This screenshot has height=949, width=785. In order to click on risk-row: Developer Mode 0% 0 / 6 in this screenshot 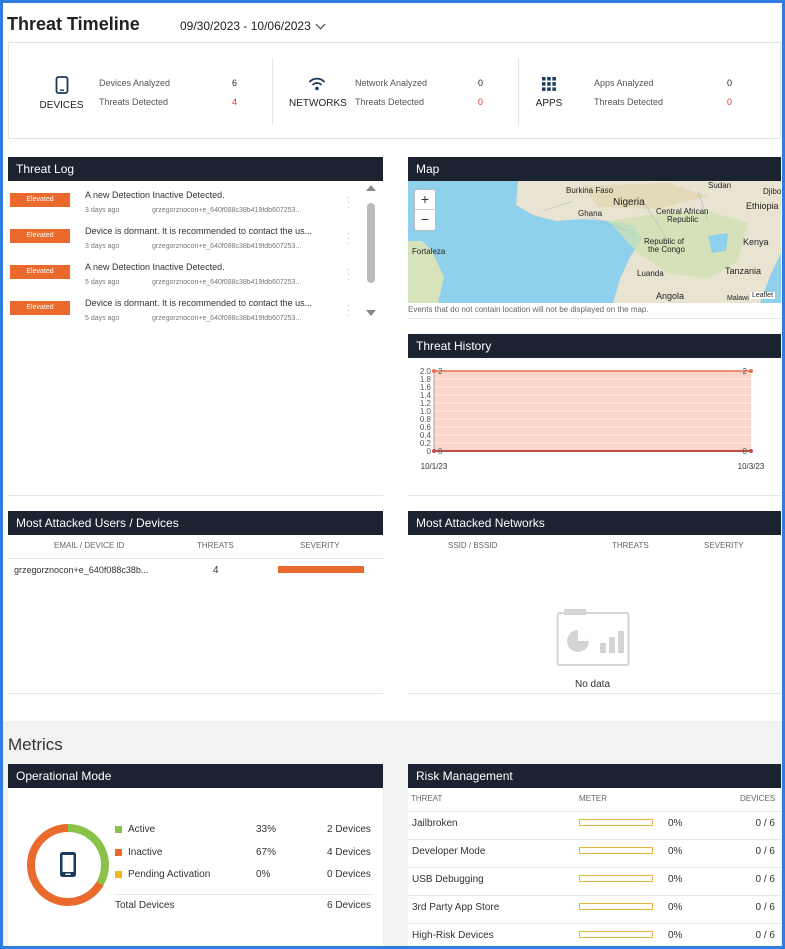, I will do `click(594, 854)`.